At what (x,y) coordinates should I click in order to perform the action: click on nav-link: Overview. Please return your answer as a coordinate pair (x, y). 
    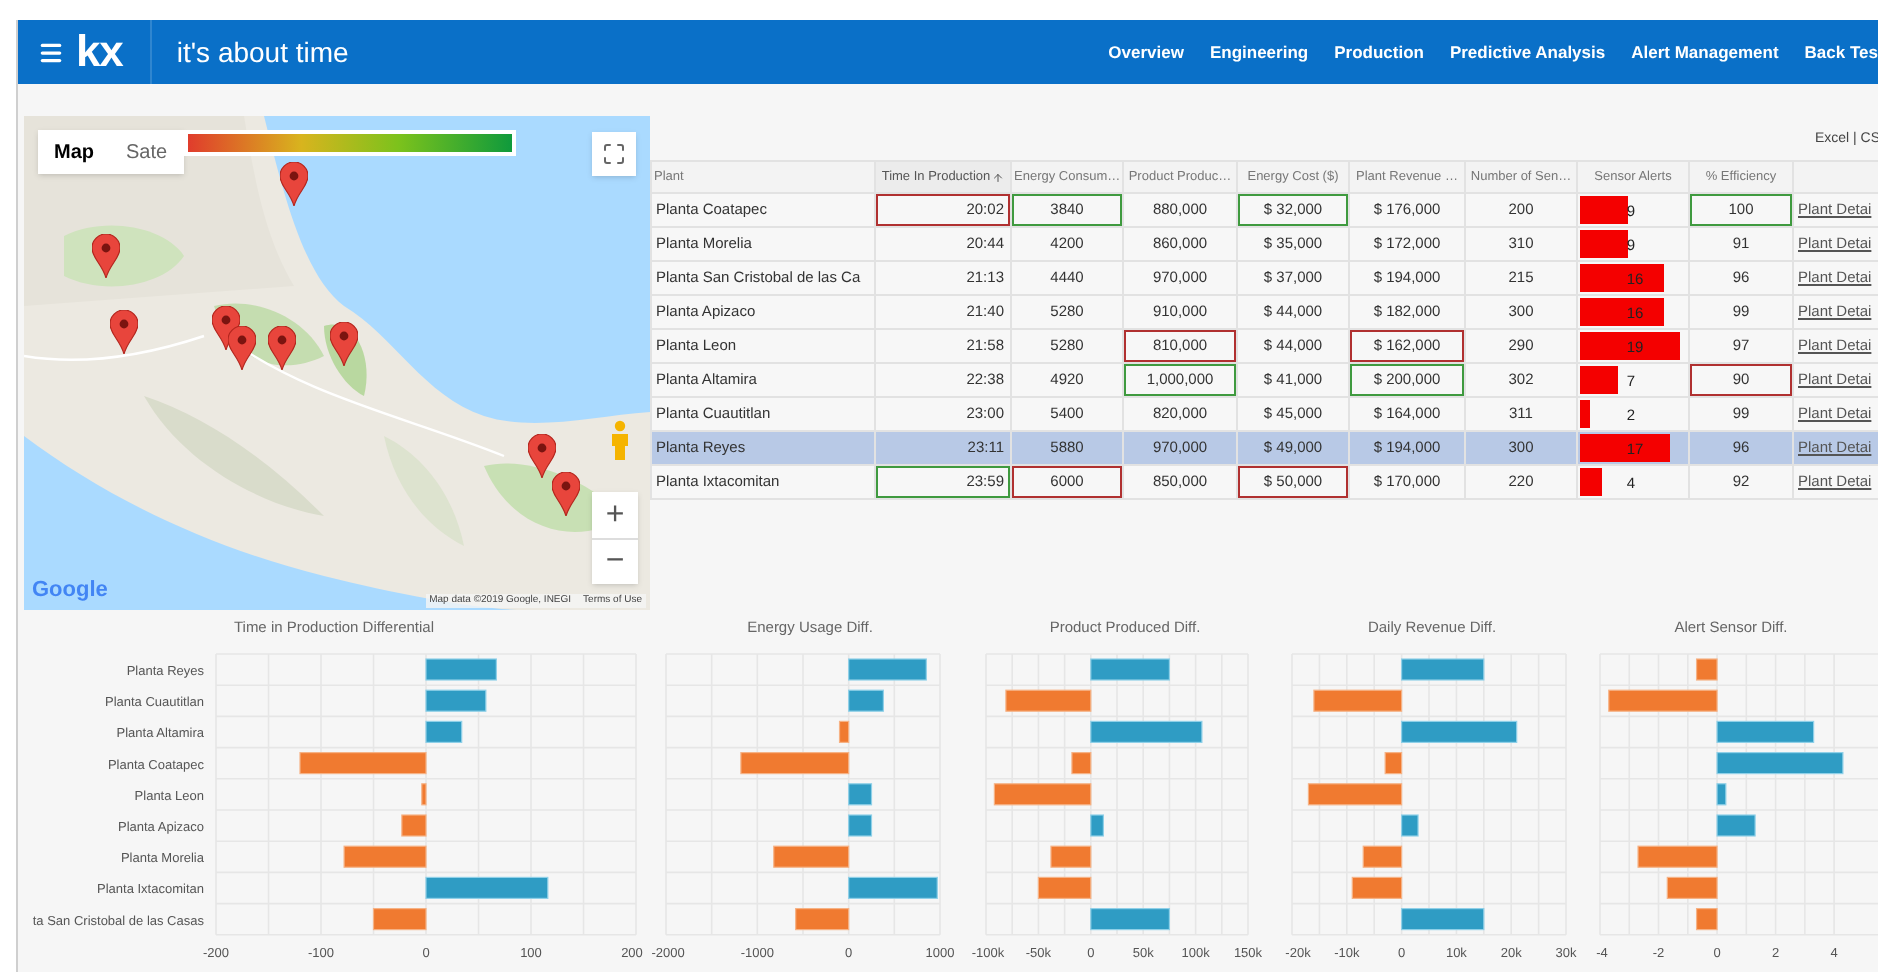
    Looking at the image, I should click on (1146, 52).